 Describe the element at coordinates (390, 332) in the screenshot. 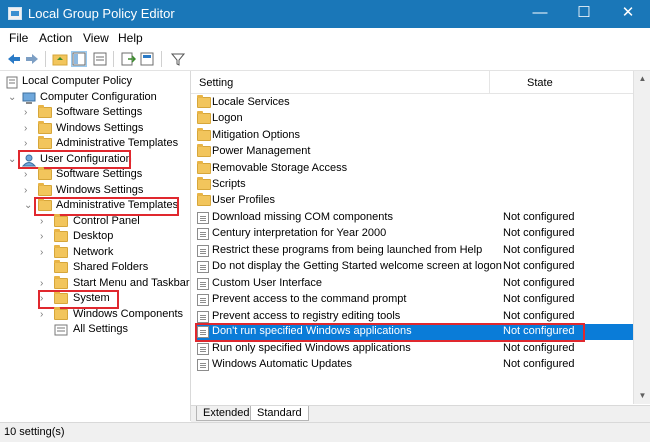

I see `highlight-box-dont-run-apps` at that location.